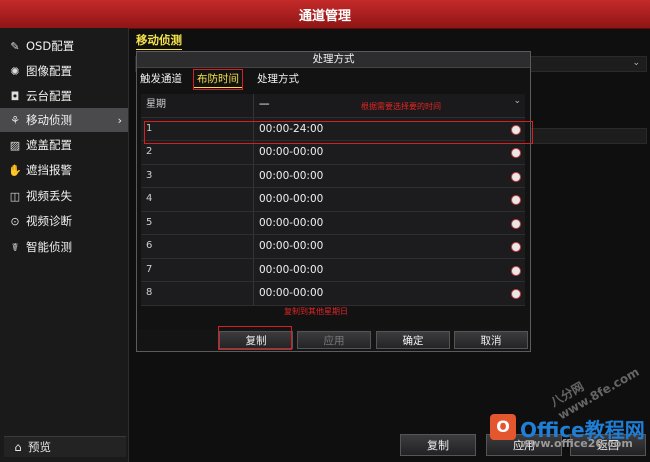 The image size is (650, 462). What do you see at coordinates (15, 120) in the screenshot?
I see `motion-detect-icon: ⚘` at bounding box center [15, 120].